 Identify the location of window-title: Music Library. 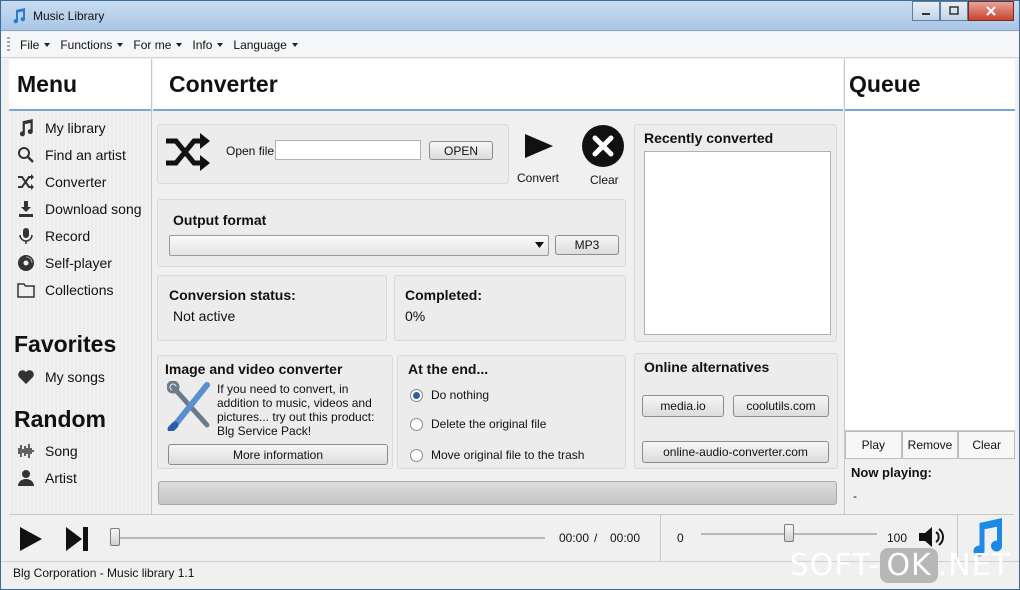
(69, 16).